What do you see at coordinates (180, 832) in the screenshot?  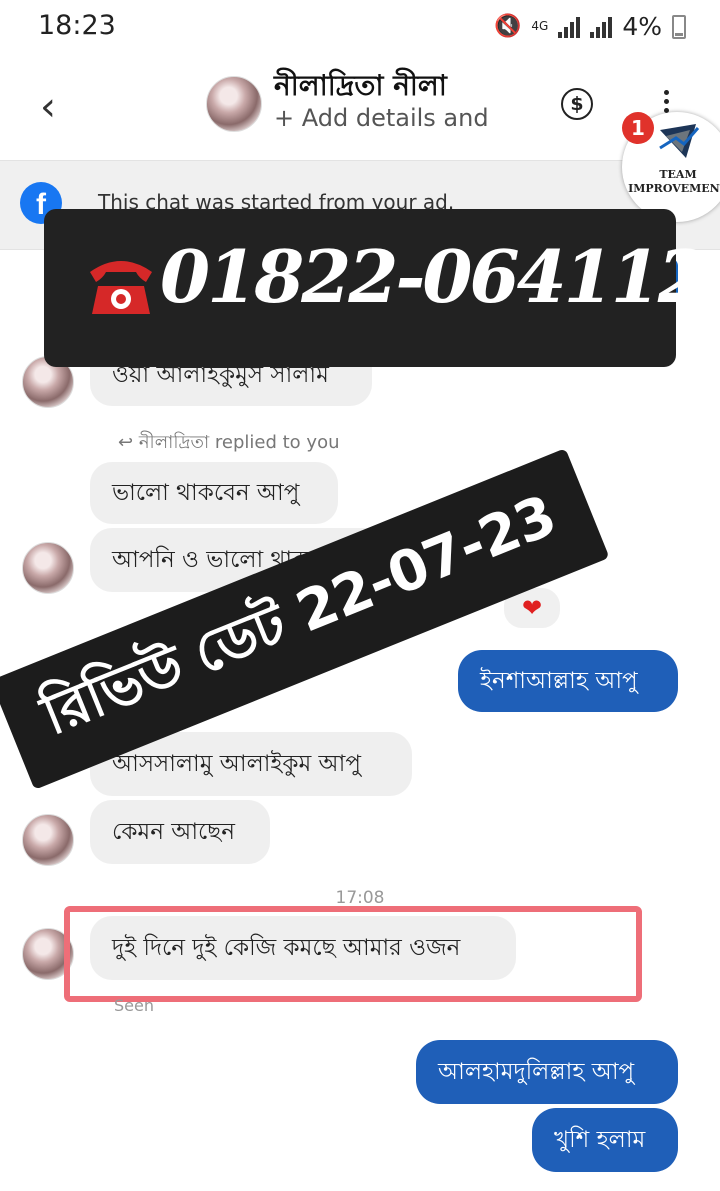 I see `incoming-message: কেমন আছেন` at bounding box center [180, 832].